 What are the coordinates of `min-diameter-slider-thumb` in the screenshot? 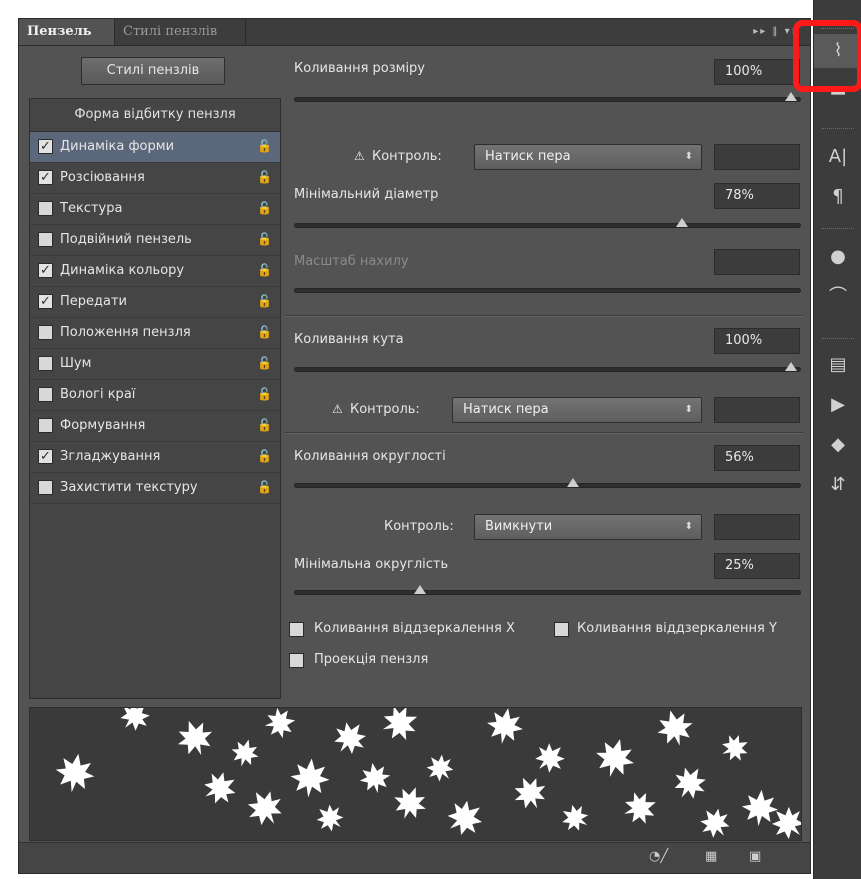 It's located at (682, 222).